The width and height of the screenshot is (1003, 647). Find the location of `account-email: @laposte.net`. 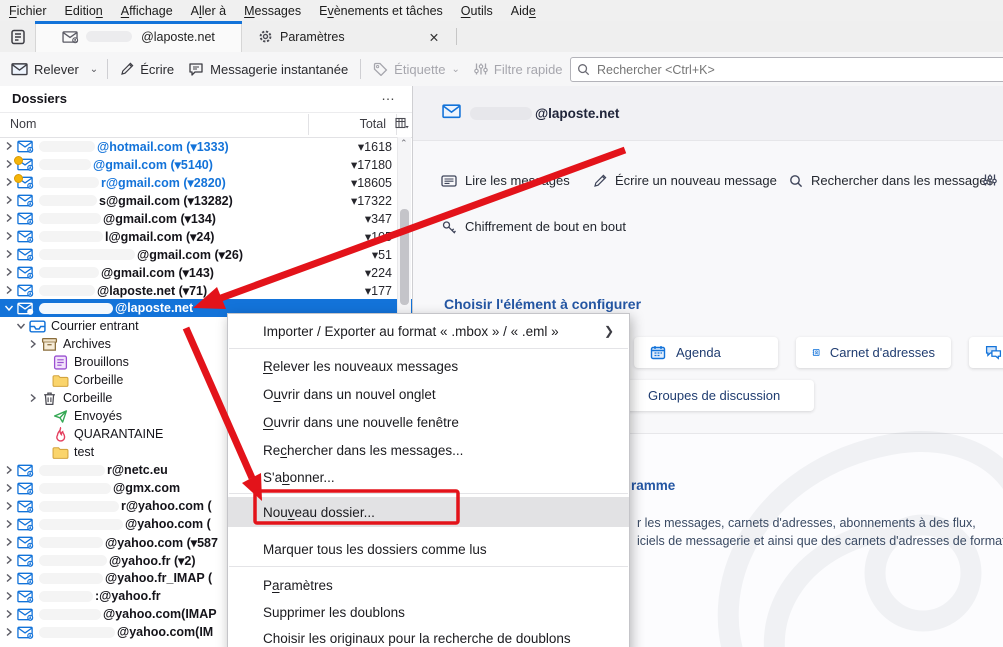

account-email: @laposte.net is located at coordinates (577, 113).